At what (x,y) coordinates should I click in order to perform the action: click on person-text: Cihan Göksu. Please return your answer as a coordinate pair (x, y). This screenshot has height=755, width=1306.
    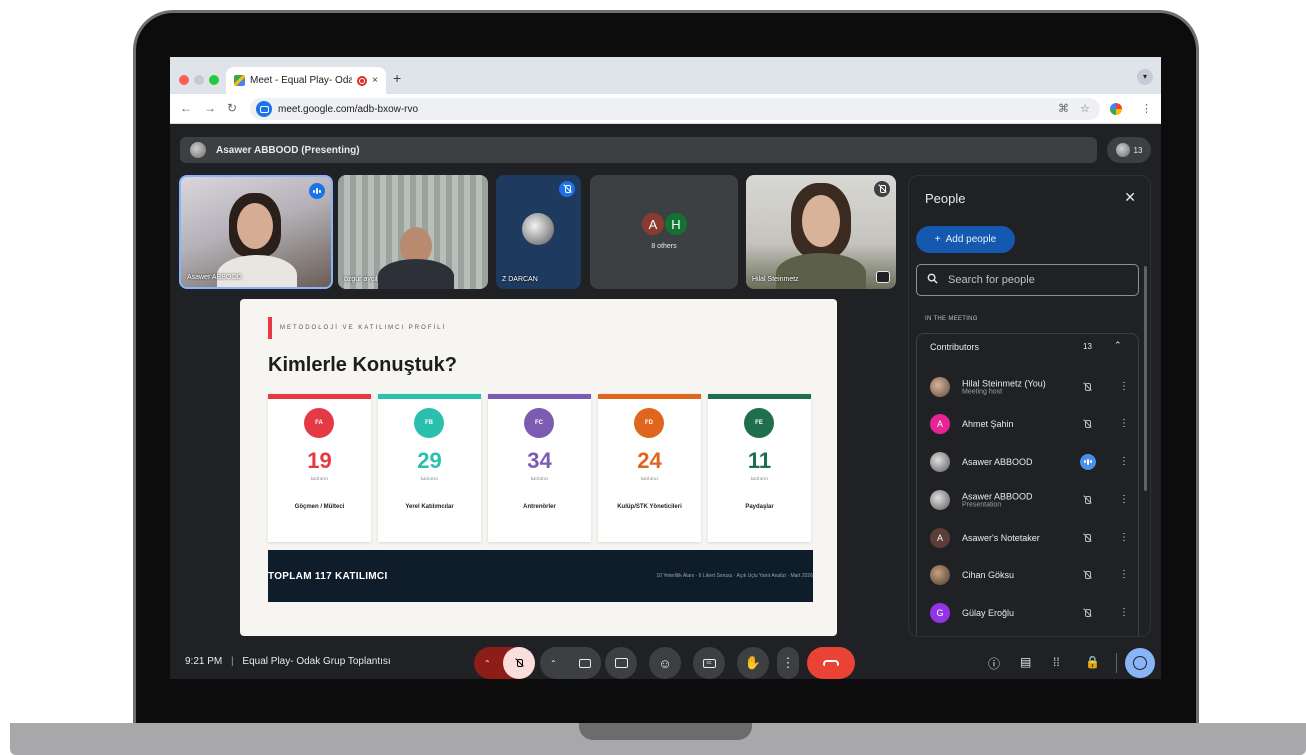
    Looking at the image, I should click on (988, 575).